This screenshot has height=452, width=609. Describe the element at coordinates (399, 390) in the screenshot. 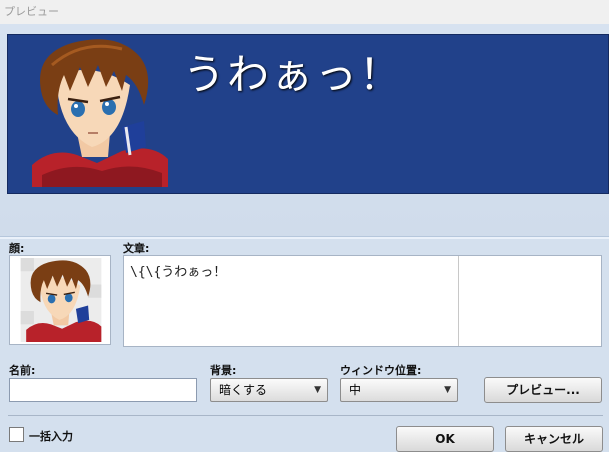

I see `window-position-select: 中 ▼` at that location.